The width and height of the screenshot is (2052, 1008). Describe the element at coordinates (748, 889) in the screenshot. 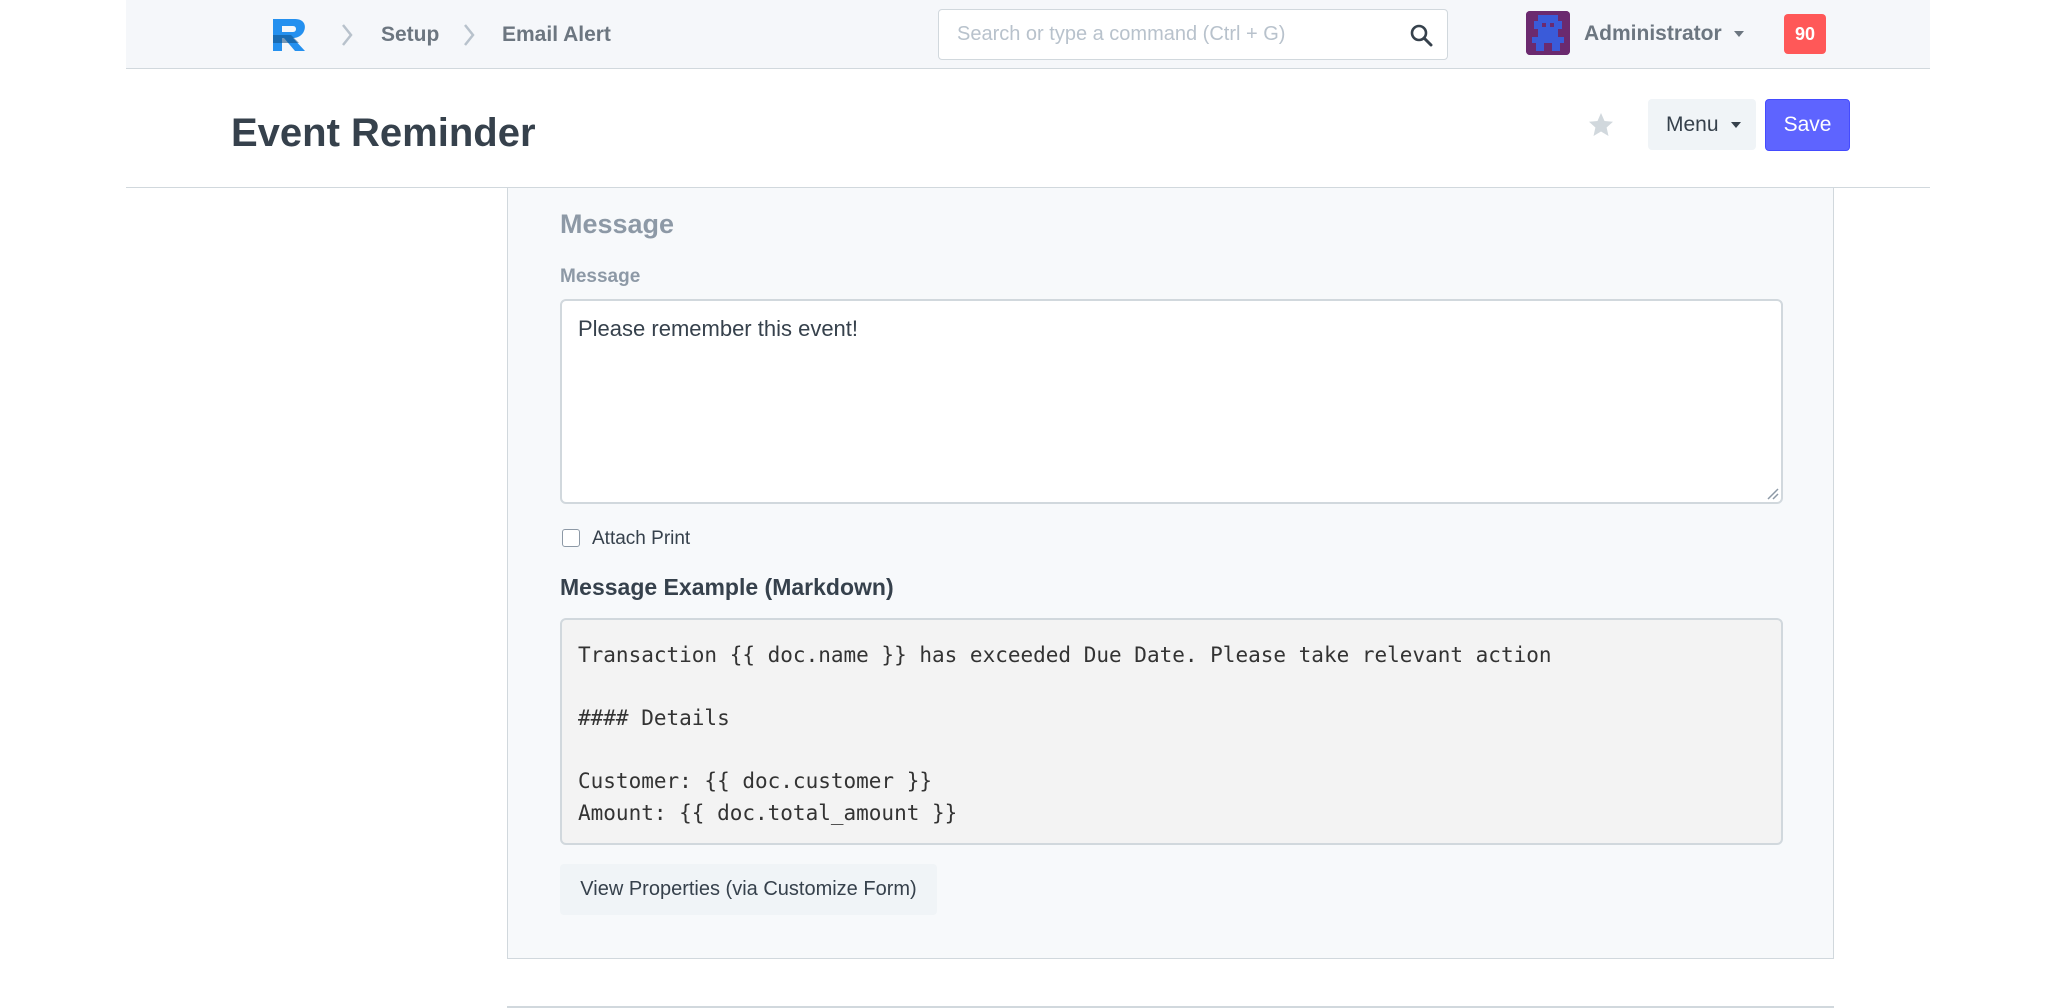

I see `view-properties-button: View Properties (via Customize Form)` at that location.